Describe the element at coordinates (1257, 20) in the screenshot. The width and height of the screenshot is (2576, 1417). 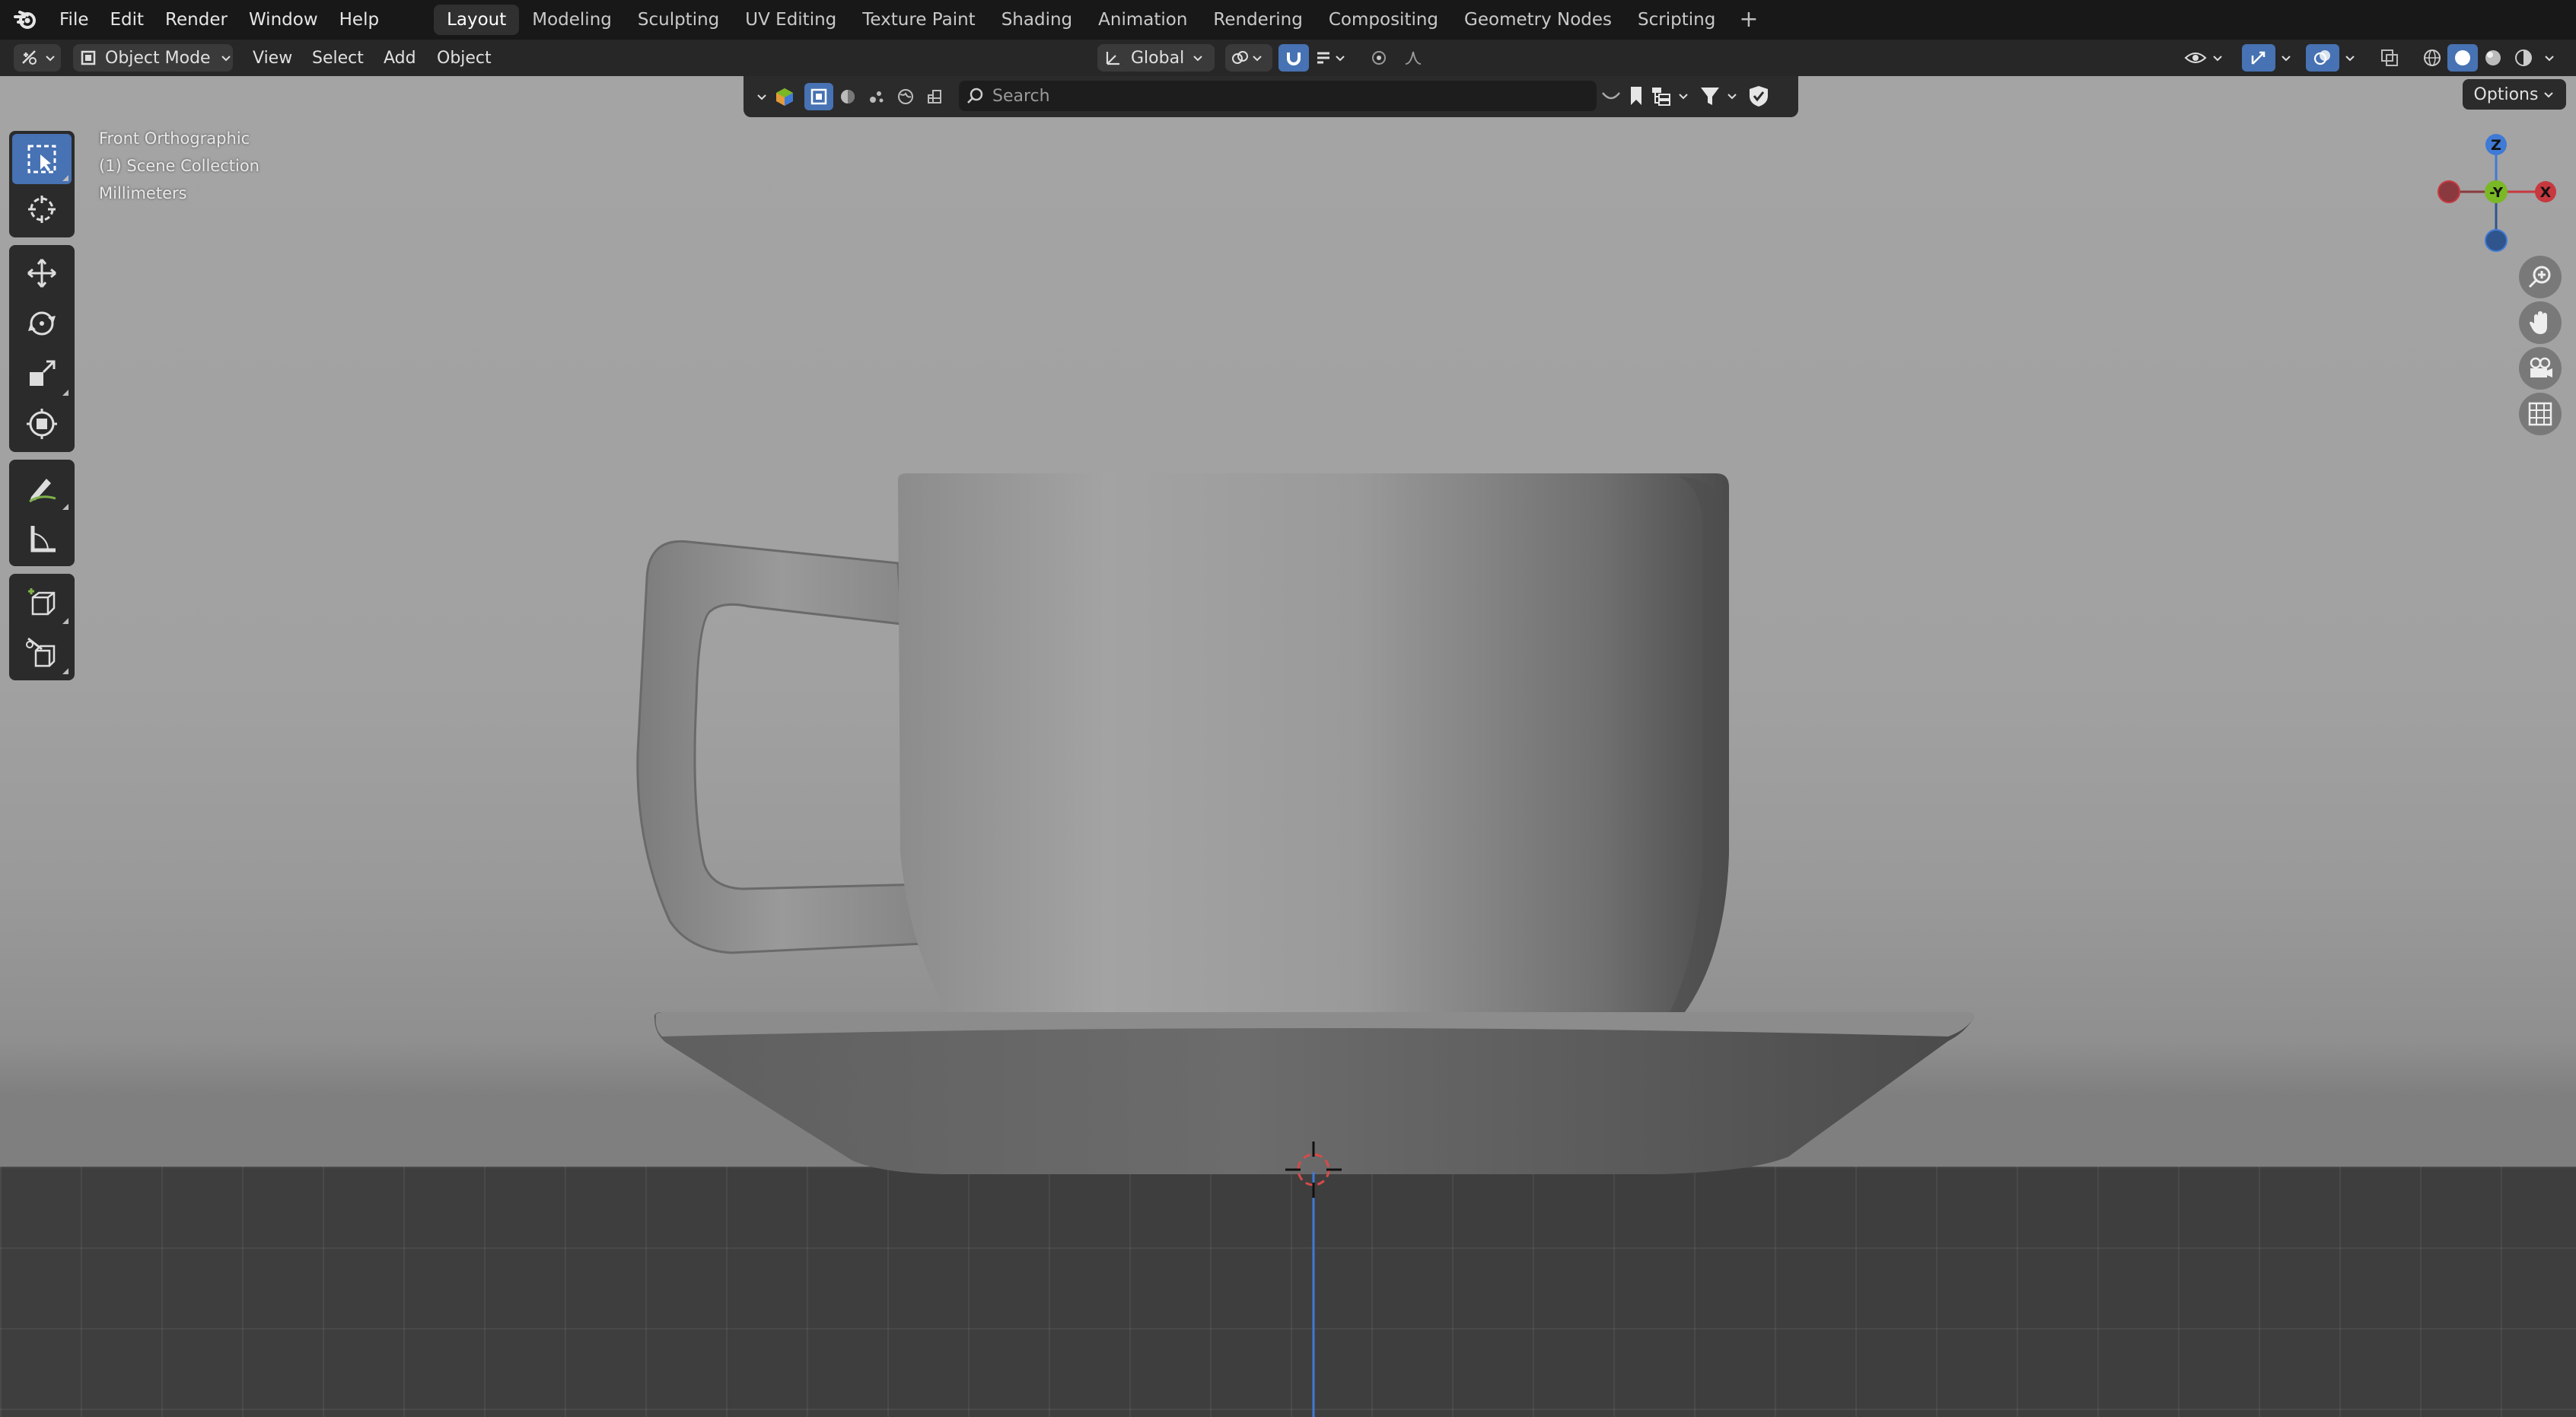
I see `tab-rendering: Rendering` at that location.